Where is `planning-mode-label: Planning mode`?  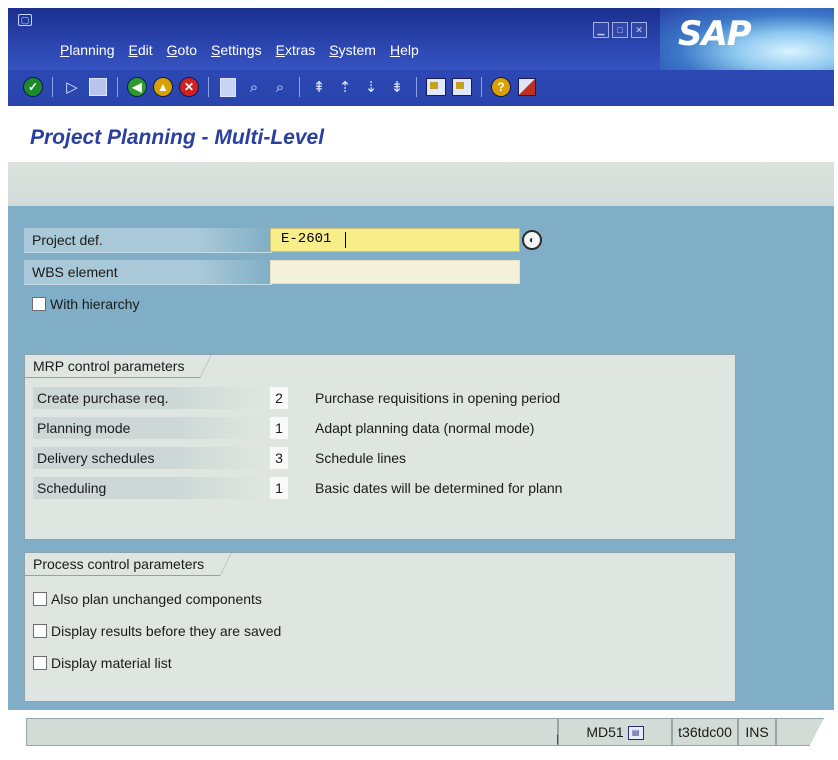 planning-mode-label: Planning mode is located at coordinates (150, 428).